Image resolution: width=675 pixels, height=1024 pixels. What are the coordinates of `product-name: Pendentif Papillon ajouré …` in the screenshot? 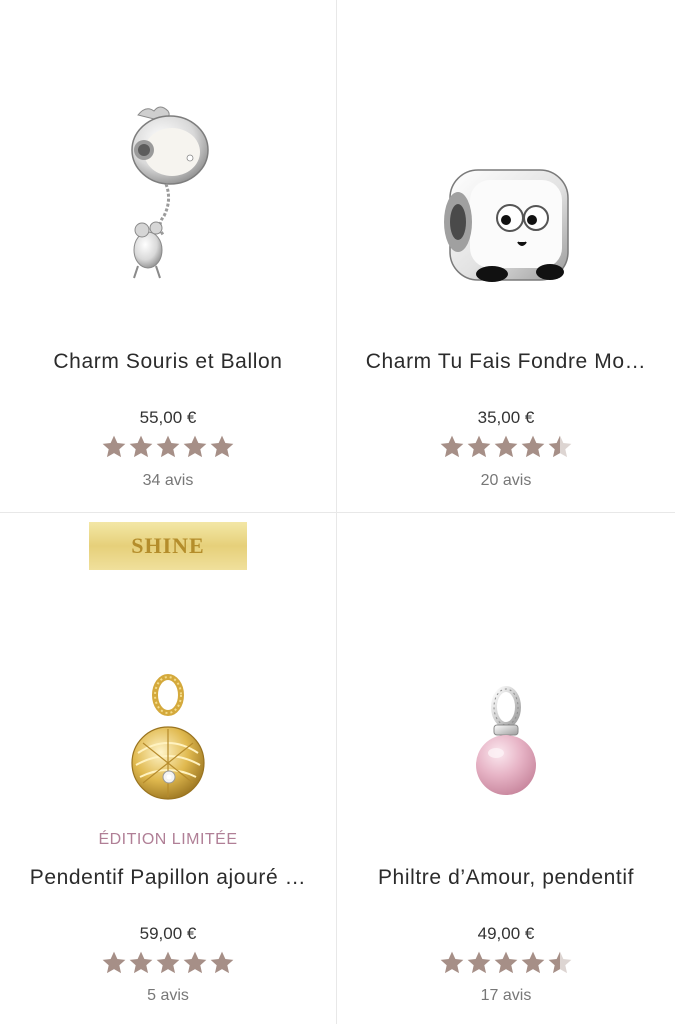 It's located at (168, 878).